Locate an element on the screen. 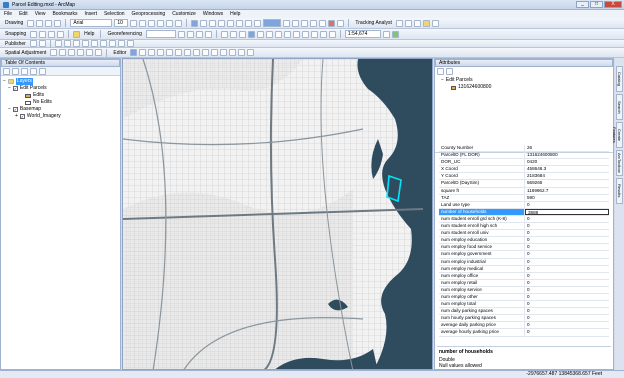  edit-parcels-checkbox: ✓ is located at coordinates (15, 88).